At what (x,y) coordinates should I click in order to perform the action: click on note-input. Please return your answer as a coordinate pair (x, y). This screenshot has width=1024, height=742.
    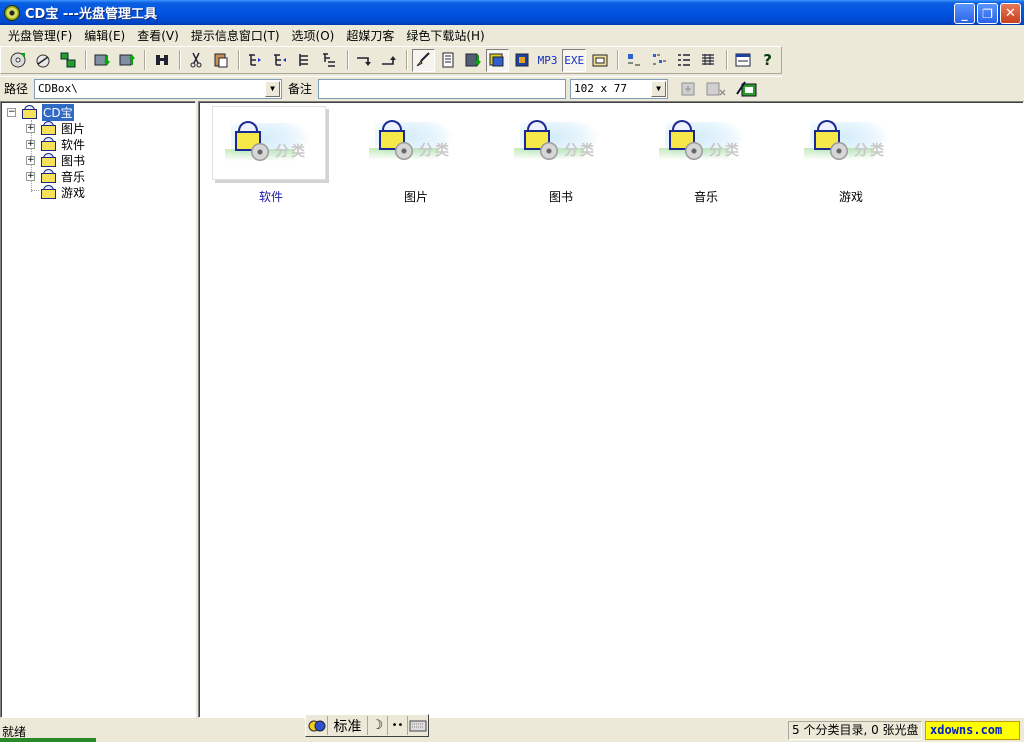
    Looking at the image, I should click on (442, 88).